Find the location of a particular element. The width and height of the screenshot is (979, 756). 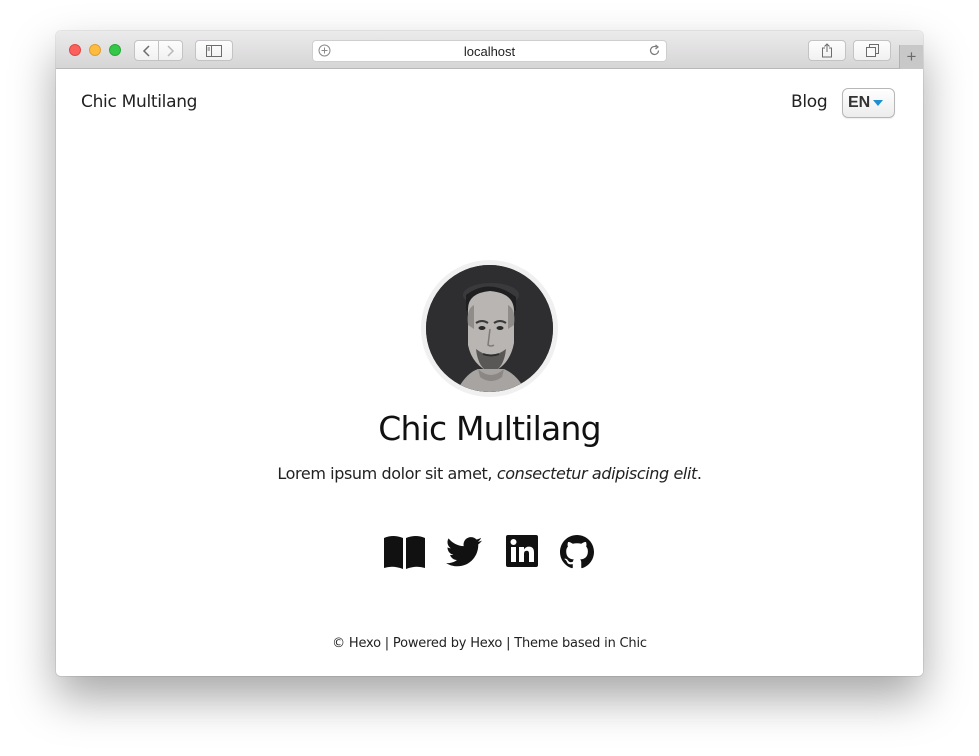

avatar is located at coordinates (489, 328).